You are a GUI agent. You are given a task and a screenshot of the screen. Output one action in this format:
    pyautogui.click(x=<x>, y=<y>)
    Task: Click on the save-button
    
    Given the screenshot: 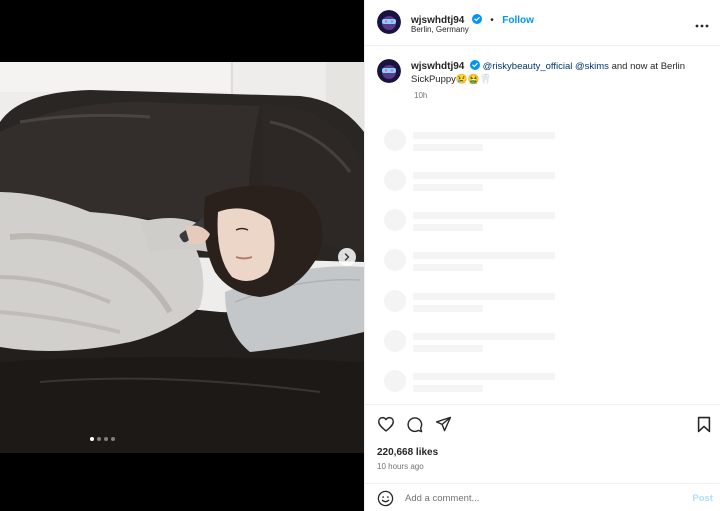 What is the action you would take?
    pyautogui.click(x=704, y=427)
    